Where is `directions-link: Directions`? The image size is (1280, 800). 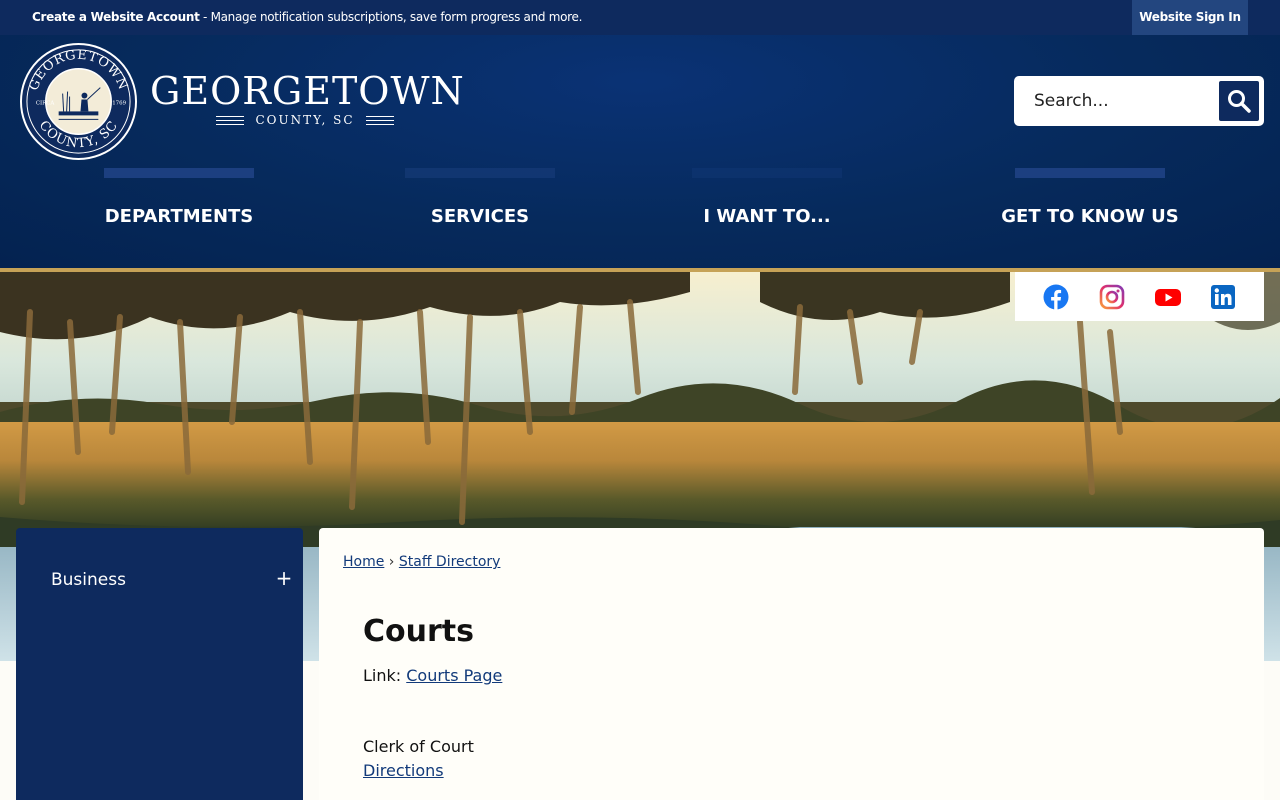
directions-link: Directions is located at coordinates (403, 770).